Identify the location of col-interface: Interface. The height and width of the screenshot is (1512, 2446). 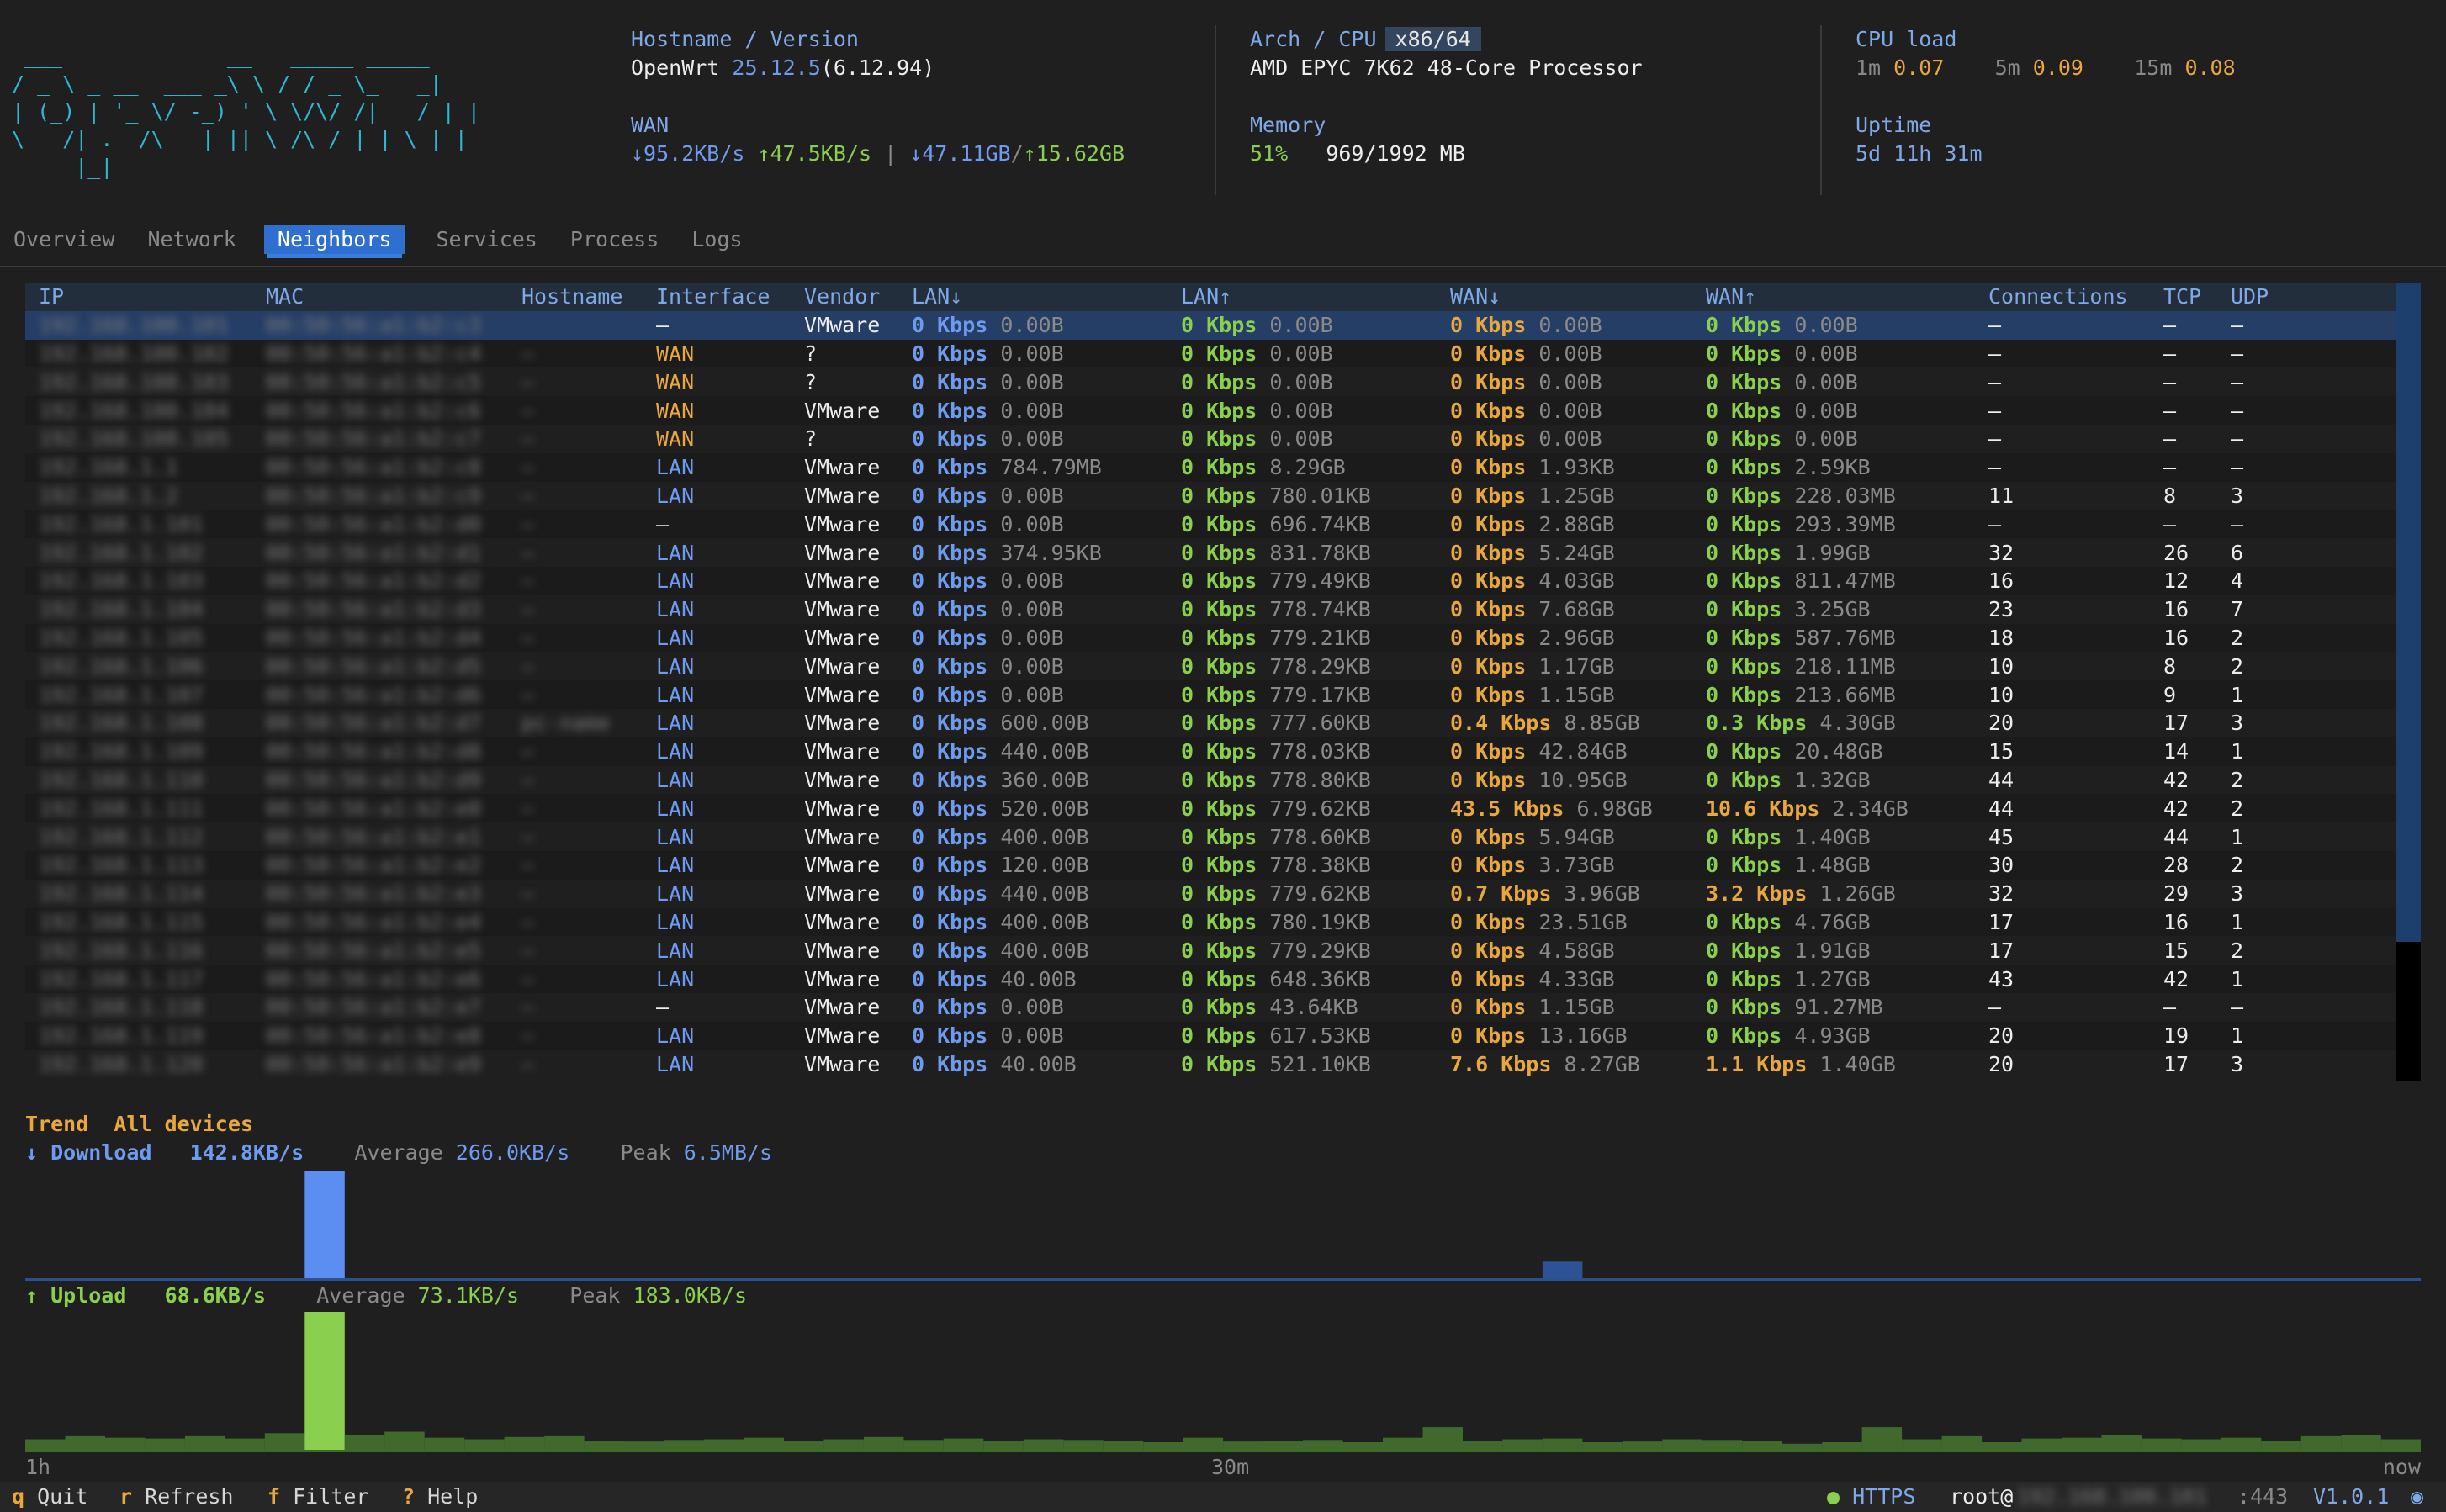
(717, 297).